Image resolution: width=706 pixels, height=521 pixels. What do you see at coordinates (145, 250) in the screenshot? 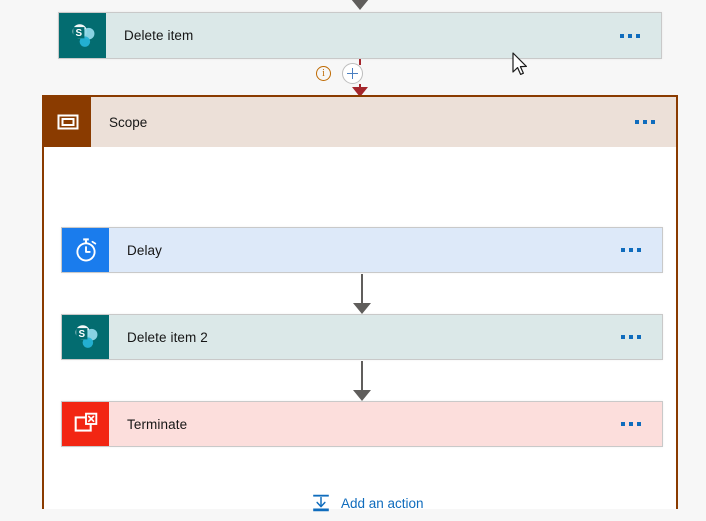
I see `action-card-label: Delay` at bounding box center [145, 250].